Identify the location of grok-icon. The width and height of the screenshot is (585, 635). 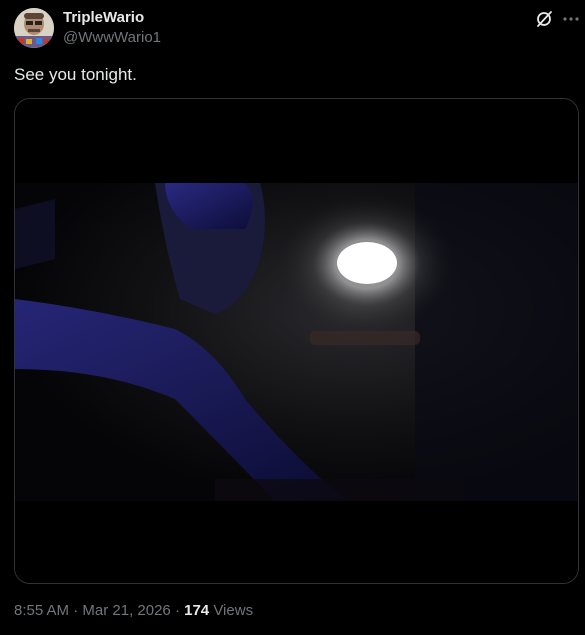
(544, 19).